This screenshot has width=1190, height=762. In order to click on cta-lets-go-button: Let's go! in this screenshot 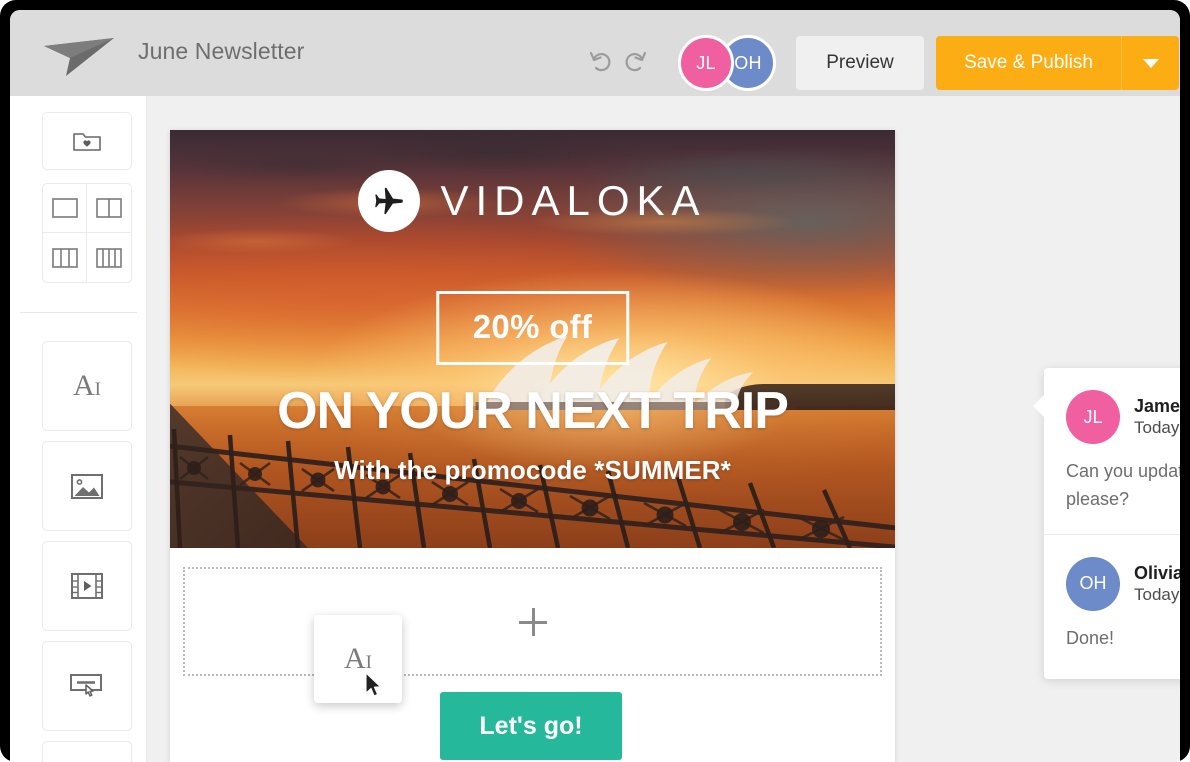, I will do `click(531, 726)`.